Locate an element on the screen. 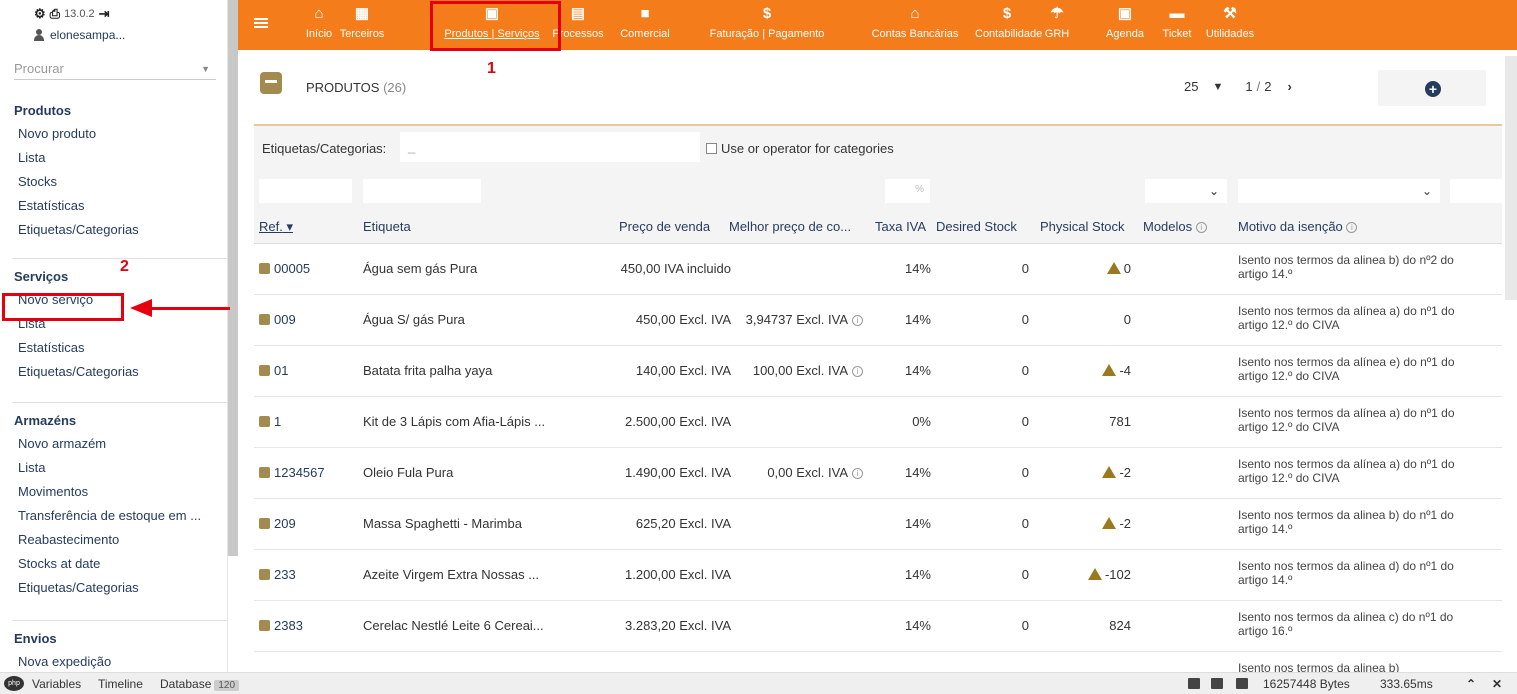  product-ref-link: 1234567 is located at coordinates (292, 472).